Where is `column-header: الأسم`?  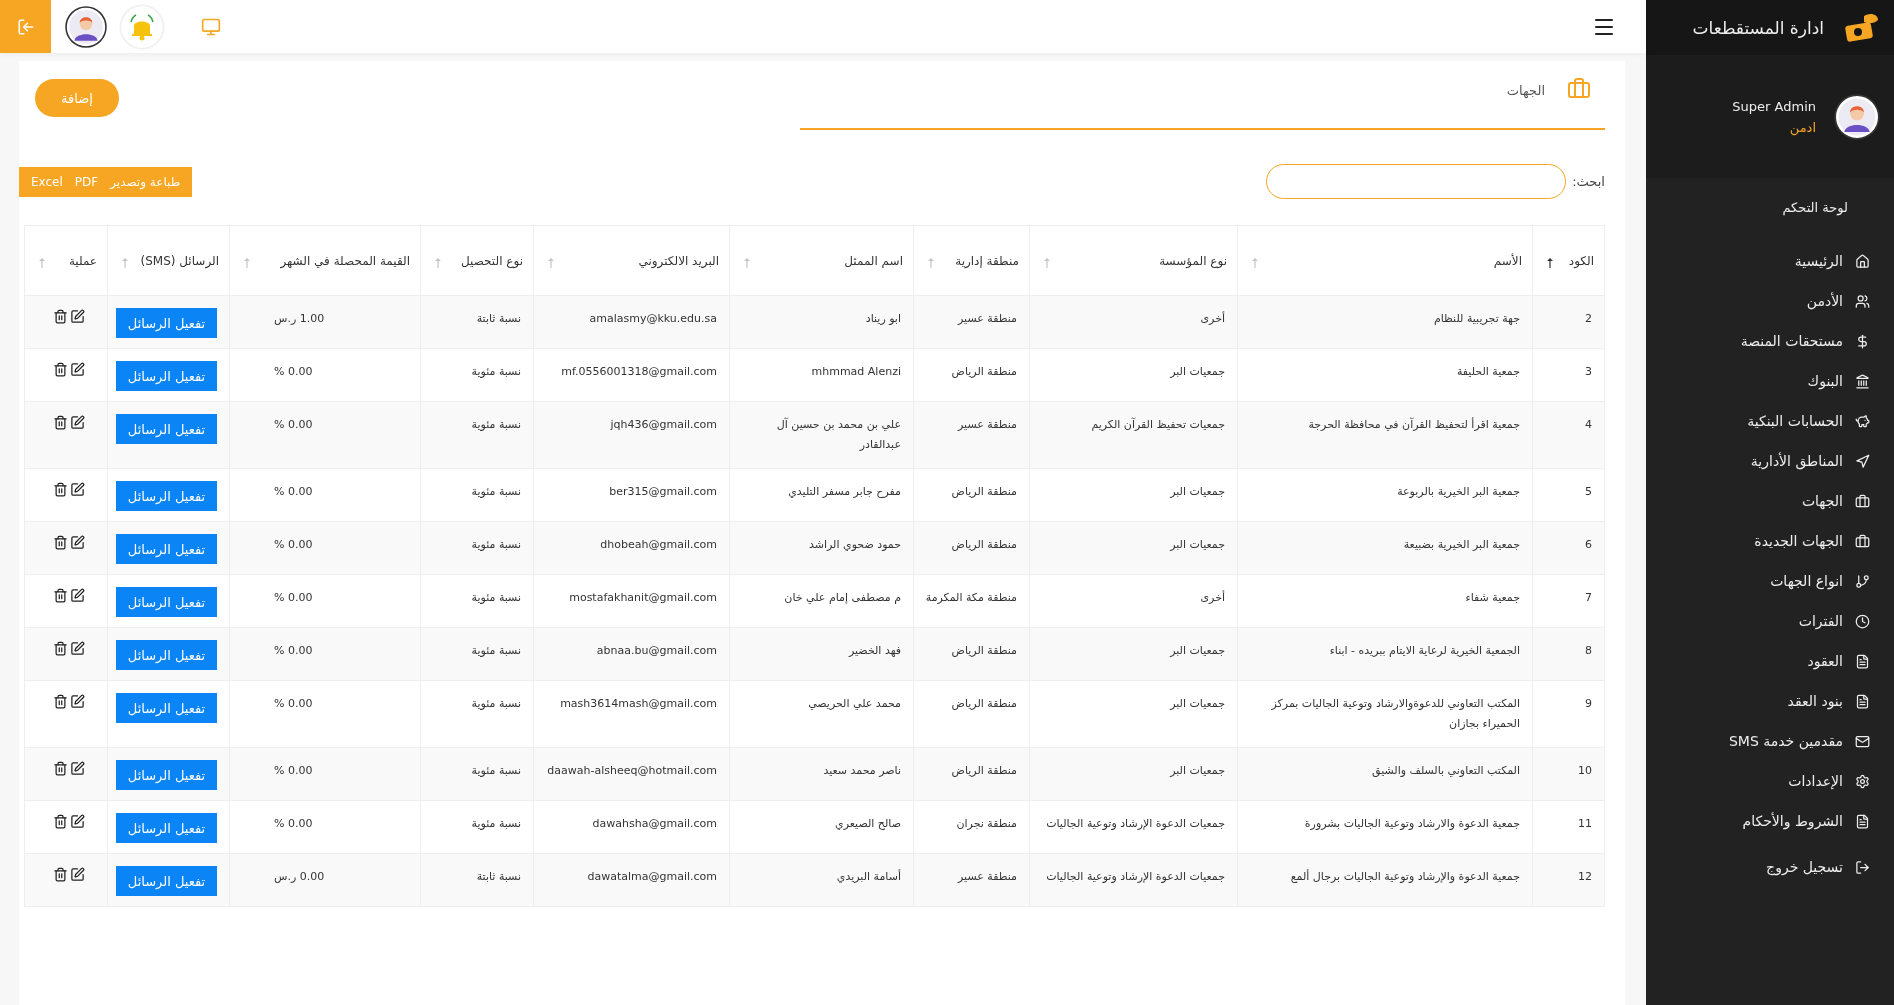 column-header: الأسم is located at coordinates (1385, 260).